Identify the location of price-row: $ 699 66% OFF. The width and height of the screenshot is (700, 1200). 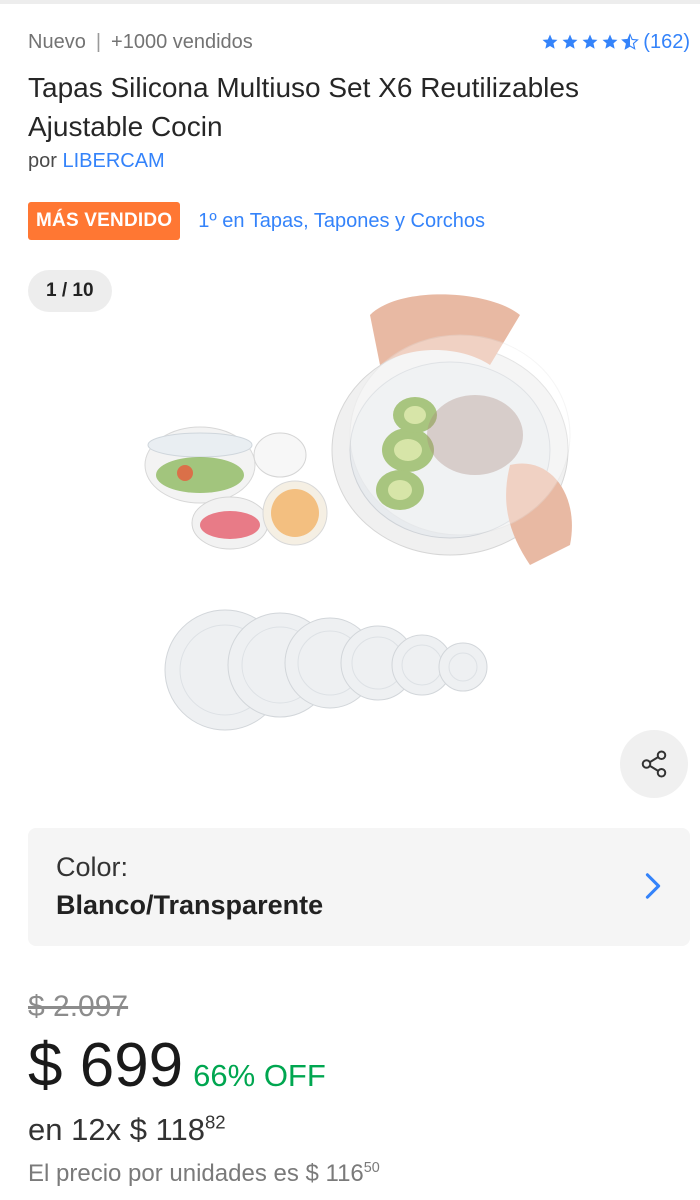
(177, 1065).